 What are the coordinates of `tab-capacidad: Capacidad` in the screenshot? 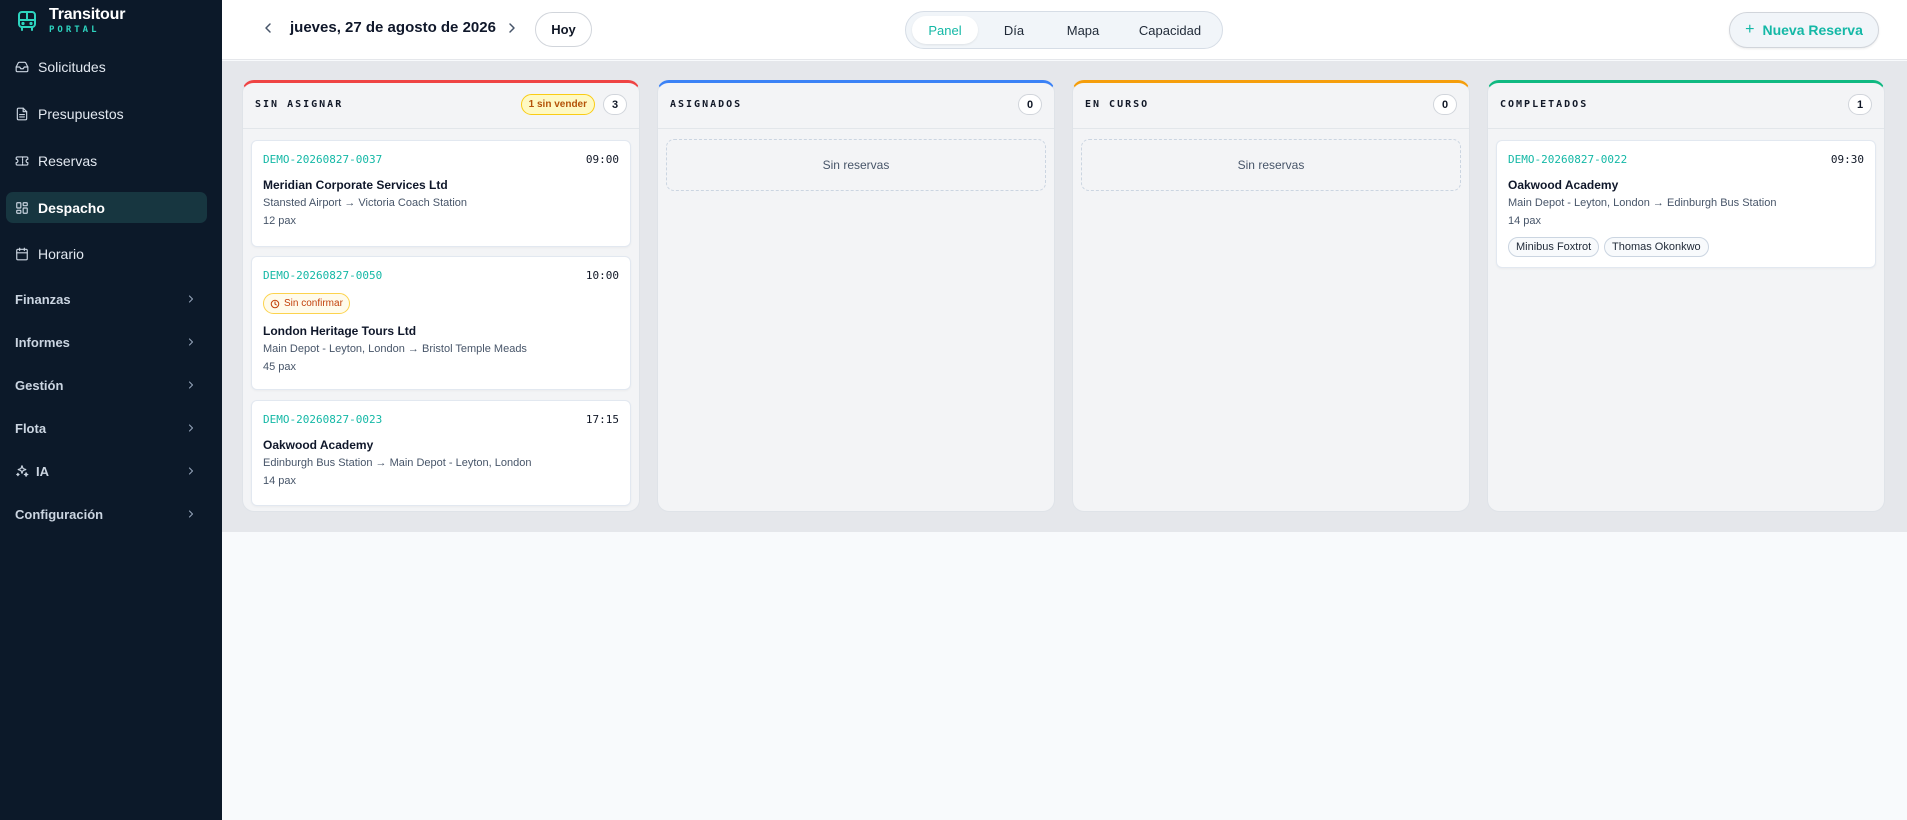 It's located at (1170, 30).